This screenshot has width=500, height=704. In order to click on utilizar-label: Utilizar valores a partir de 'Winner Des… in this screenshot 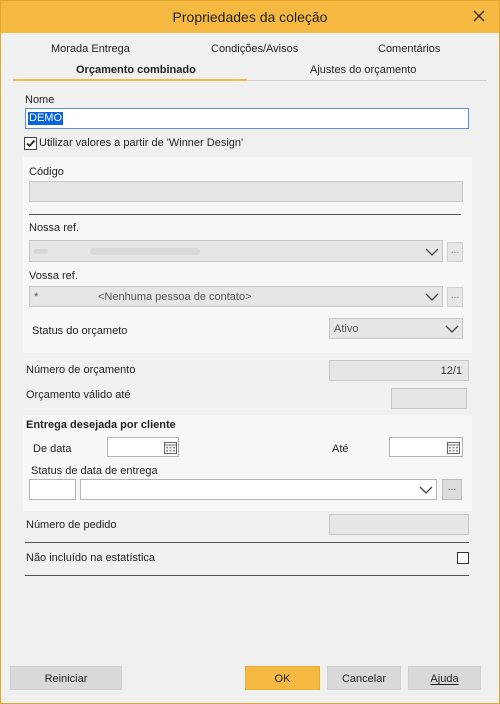, I will do `click(141, 143)`.